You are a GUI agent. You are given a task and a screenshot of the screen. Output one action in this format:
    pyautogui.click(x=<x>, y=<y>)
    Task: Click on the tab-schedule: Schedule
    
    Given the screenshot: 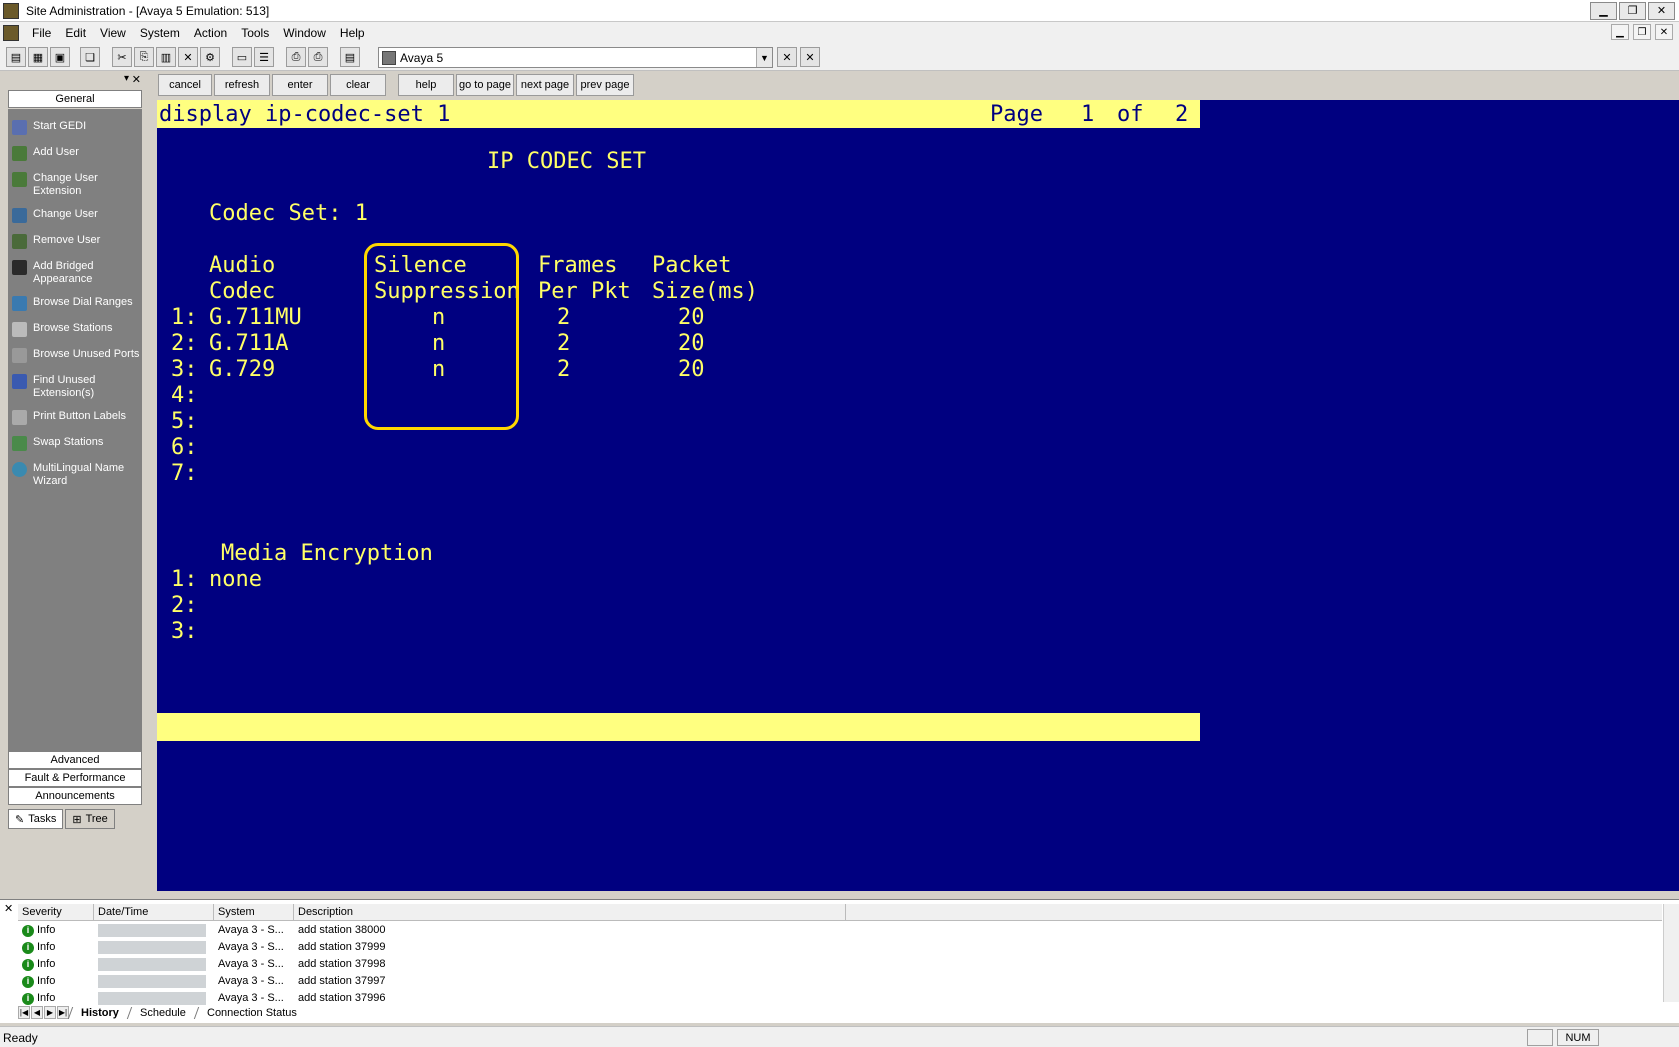 What is the action you would take?
    pyautogui.click(x=162, y=1012)
    